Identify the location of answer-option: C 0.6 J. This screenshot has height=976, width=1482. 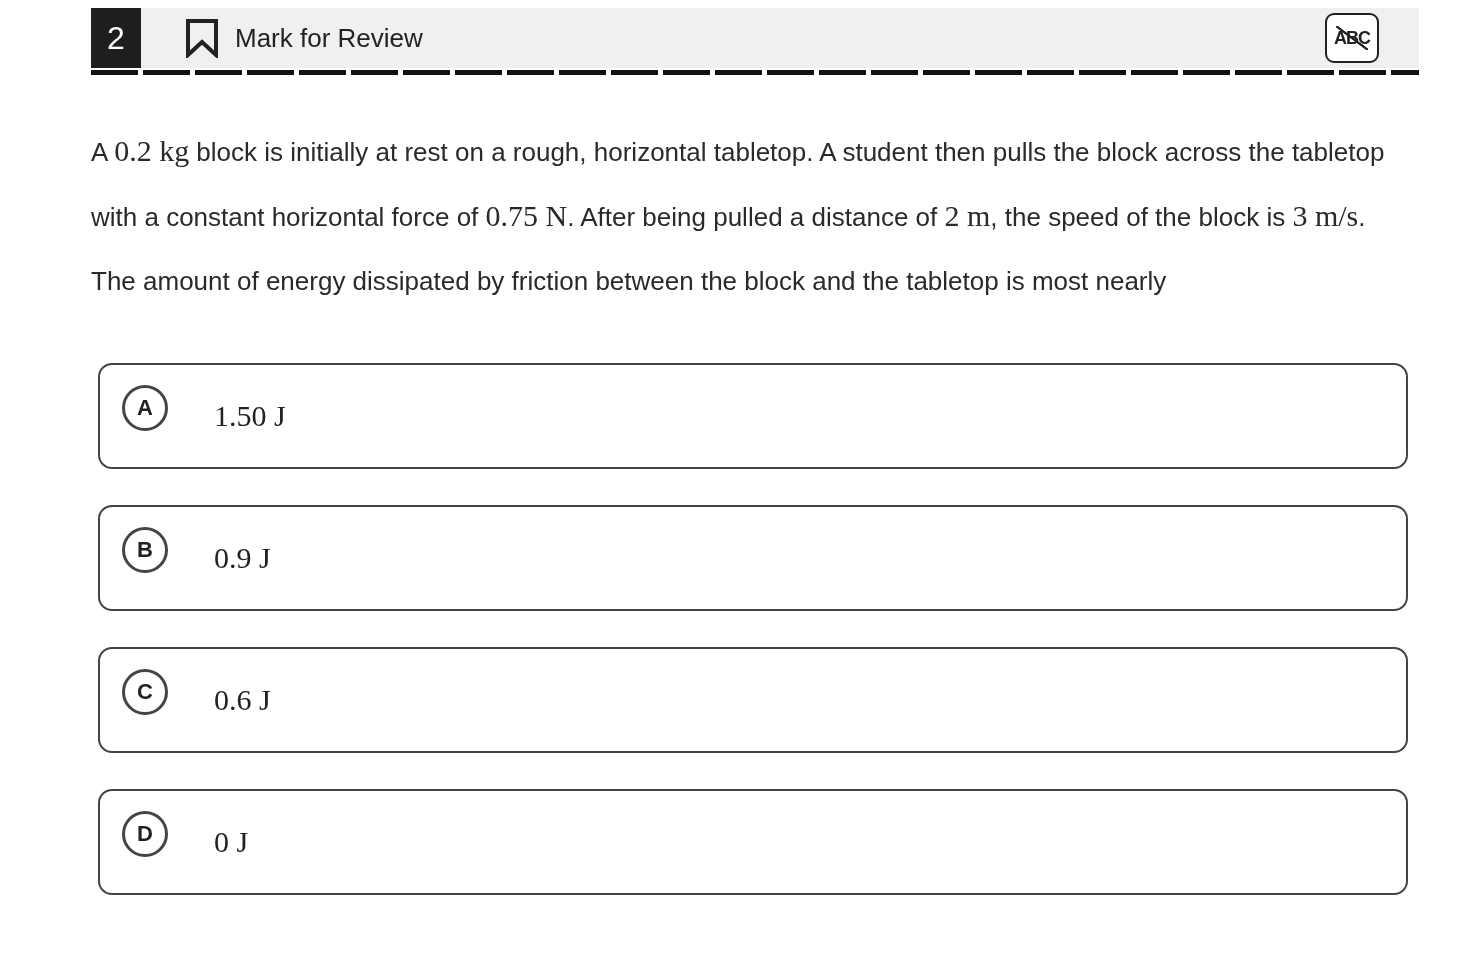
(753, 700).